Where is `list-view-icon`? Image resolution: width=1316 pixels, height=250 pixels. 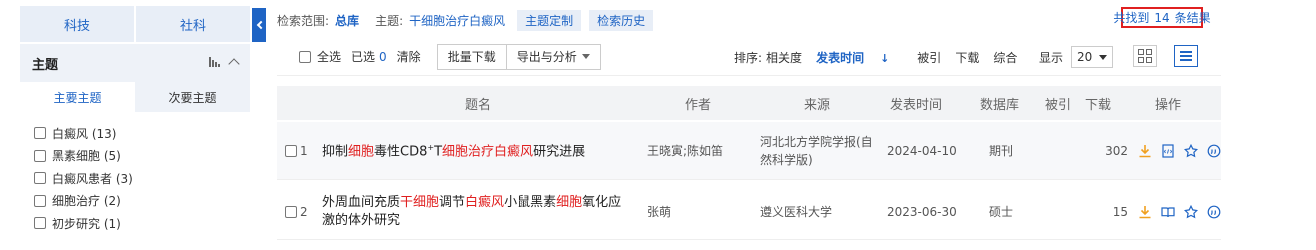 list-view-icon is located at coordinates (1186, 56).